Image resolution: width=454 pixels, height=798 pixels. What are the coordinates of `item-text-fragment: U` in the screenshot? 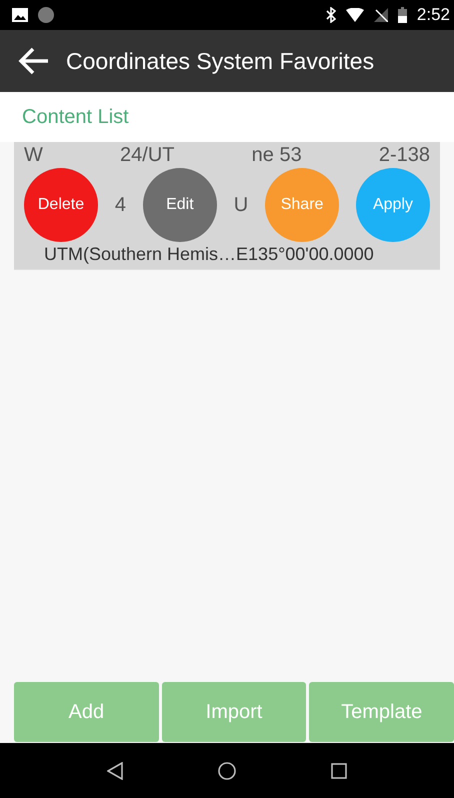 It's located at (241, 205).